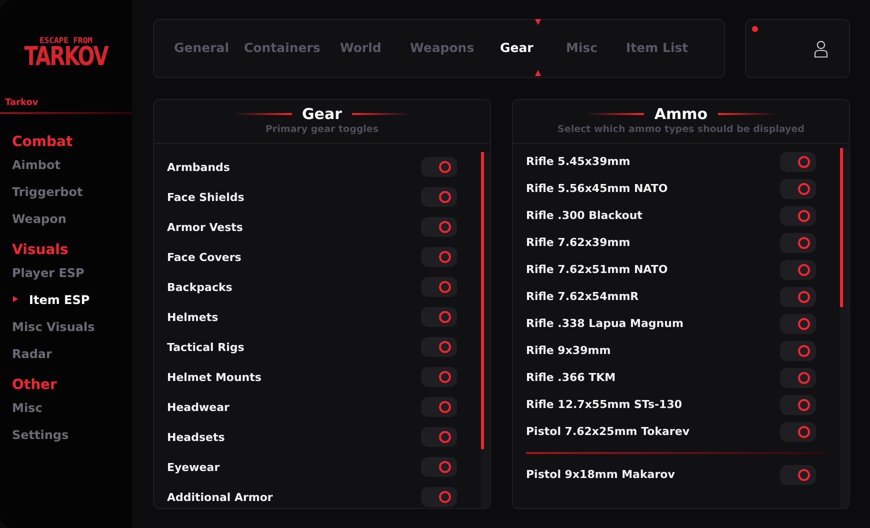 The image size is (870, 528). Describe the element at coordinates (596, 48) in the screenshot. I see `tab: Misc` at that location.